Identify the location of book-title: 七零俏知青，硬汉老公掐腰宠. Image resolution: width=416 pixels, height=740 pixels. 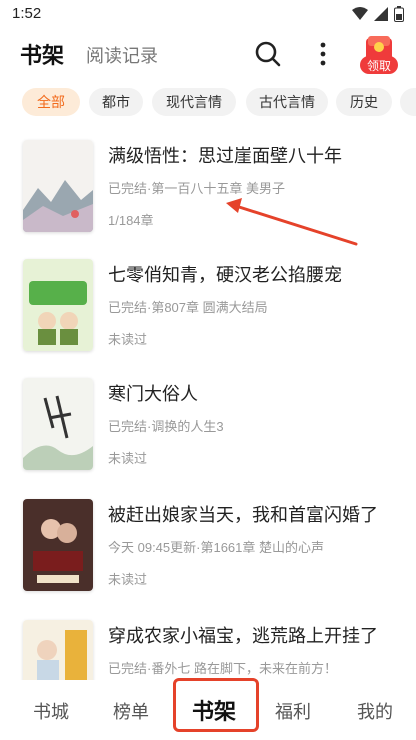
(225, 275).